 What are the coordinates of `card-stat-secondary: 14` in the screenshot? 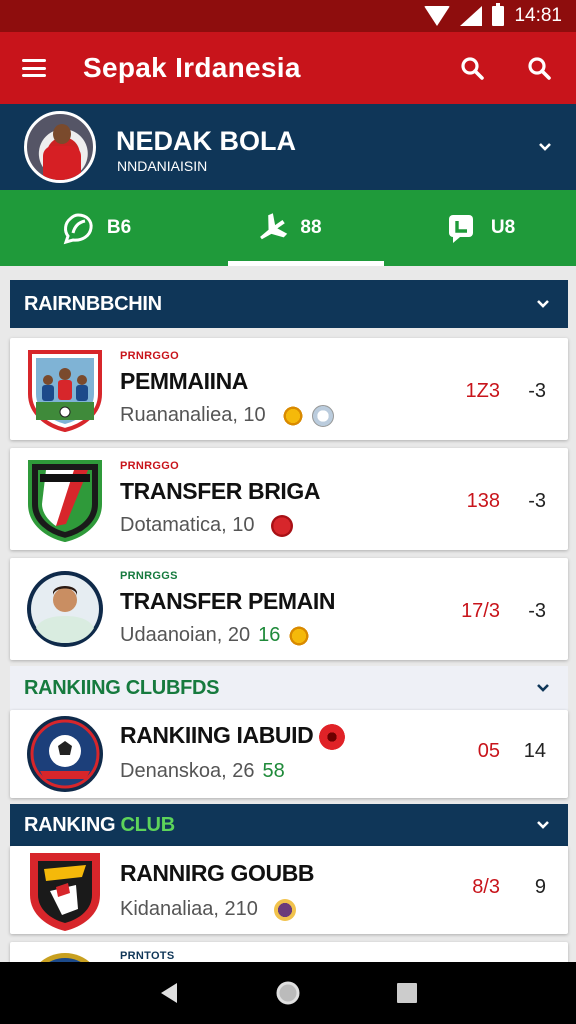 It's located at (534, 751).